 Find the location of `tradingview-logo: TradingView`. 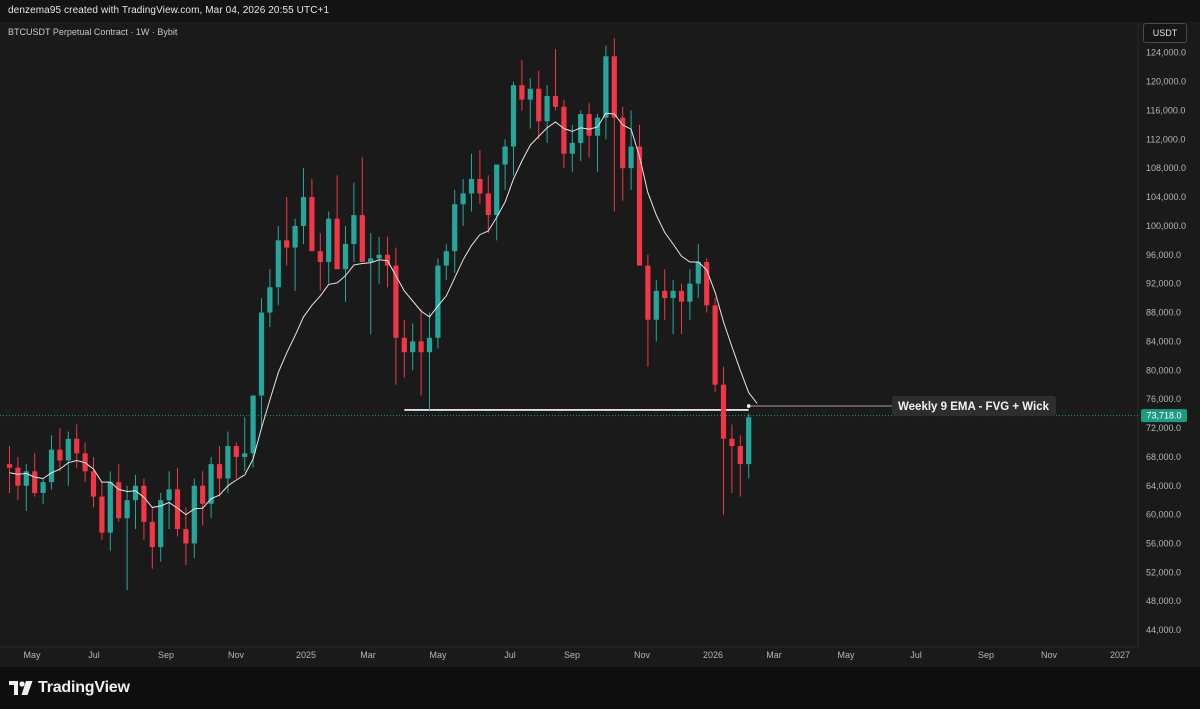

tradingview-logo: TradingView is located at coordinates (69, 688).